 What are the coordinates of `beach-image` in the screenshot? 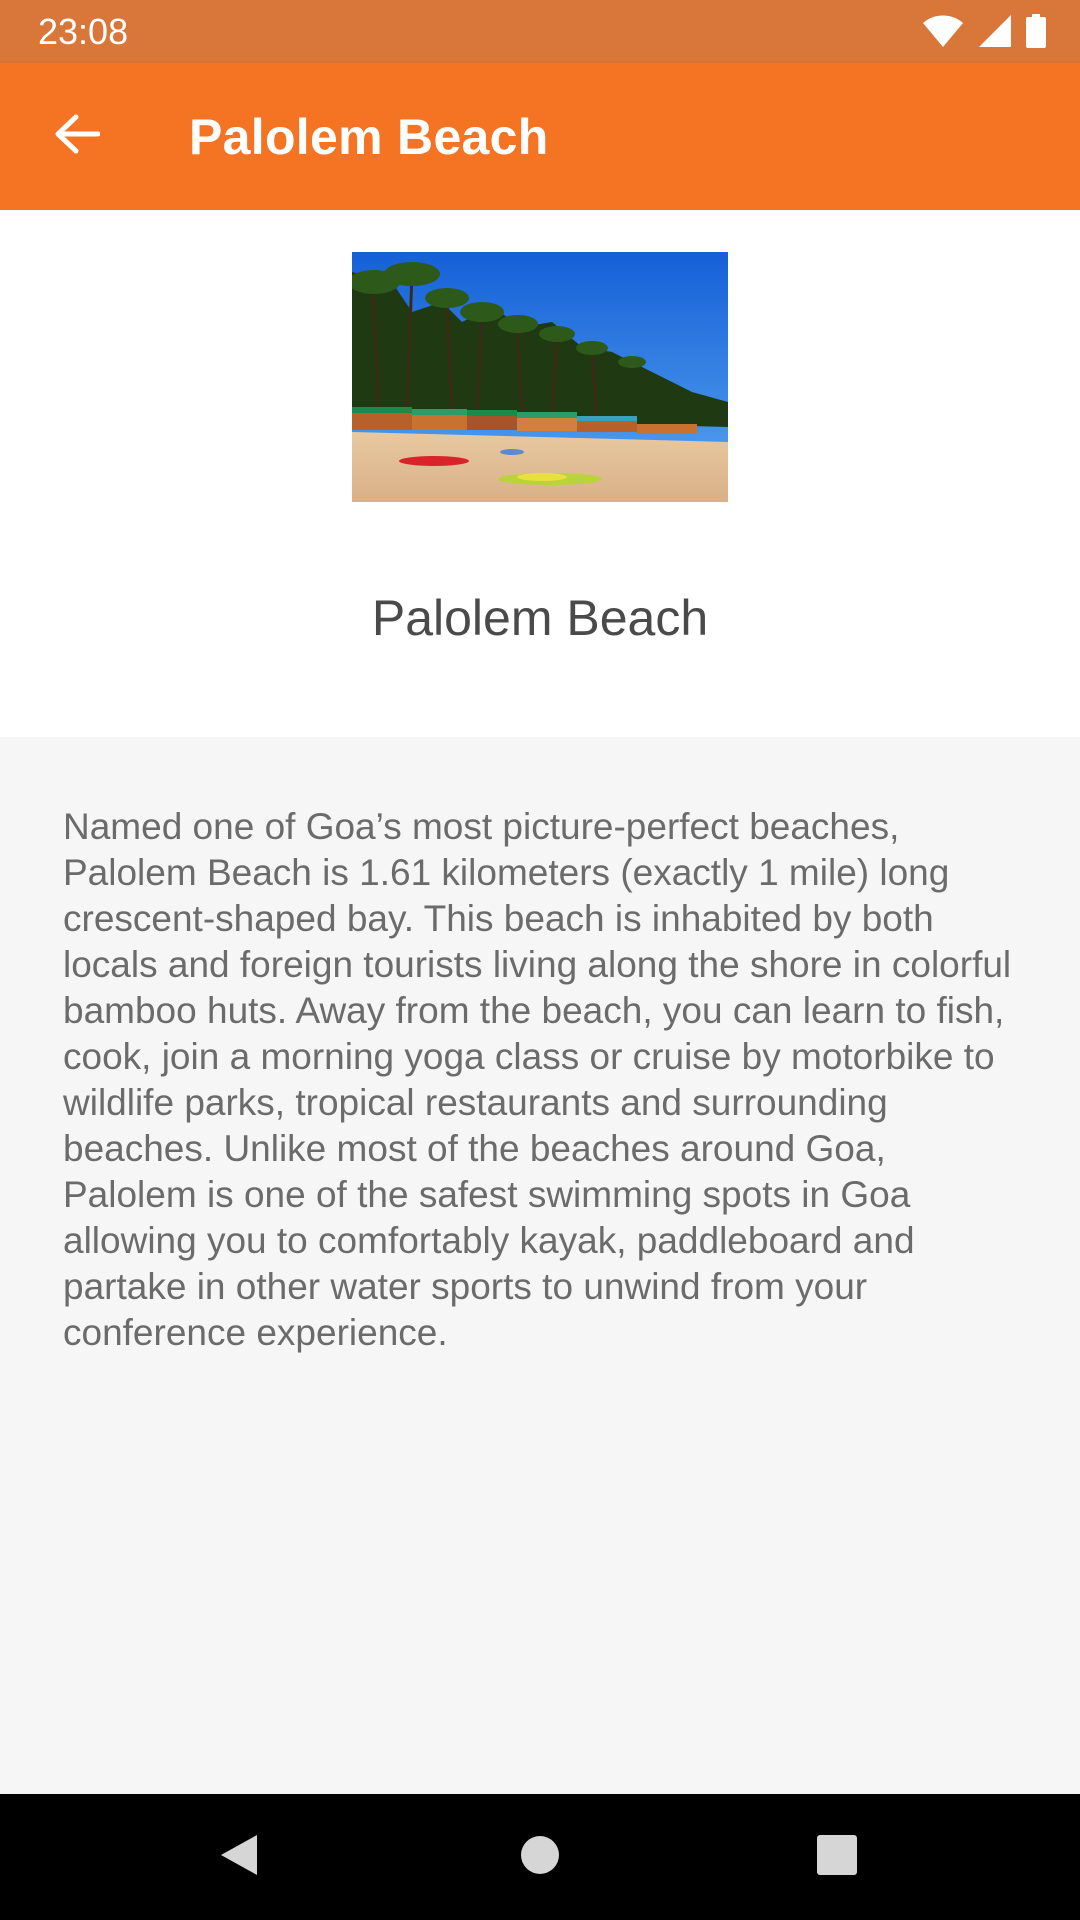 It's located at (540, 377).